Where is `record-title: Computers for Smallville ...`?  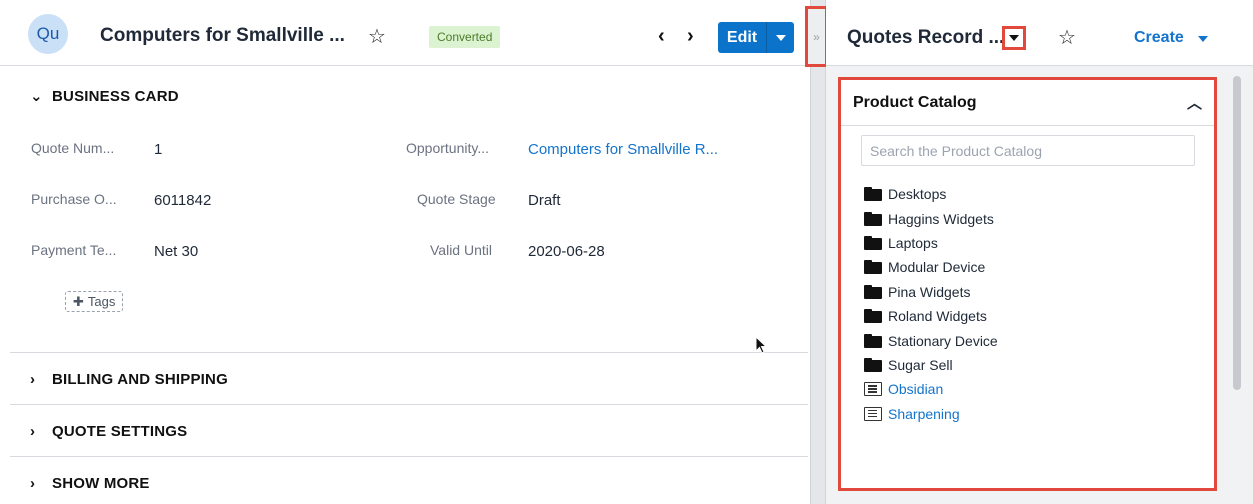 record-title: Computers for Smallville ... is located at coordinates (222, 36).